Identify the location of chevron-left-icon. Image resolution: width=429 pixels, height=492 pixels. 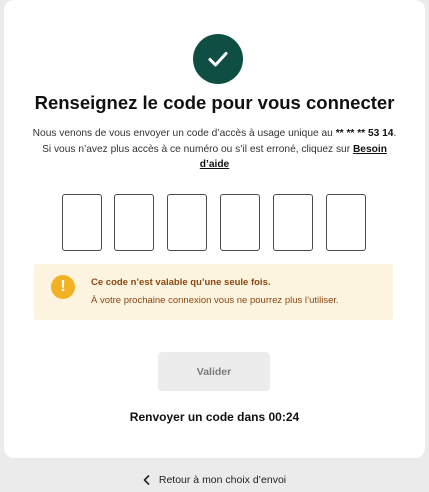
(146, 480).